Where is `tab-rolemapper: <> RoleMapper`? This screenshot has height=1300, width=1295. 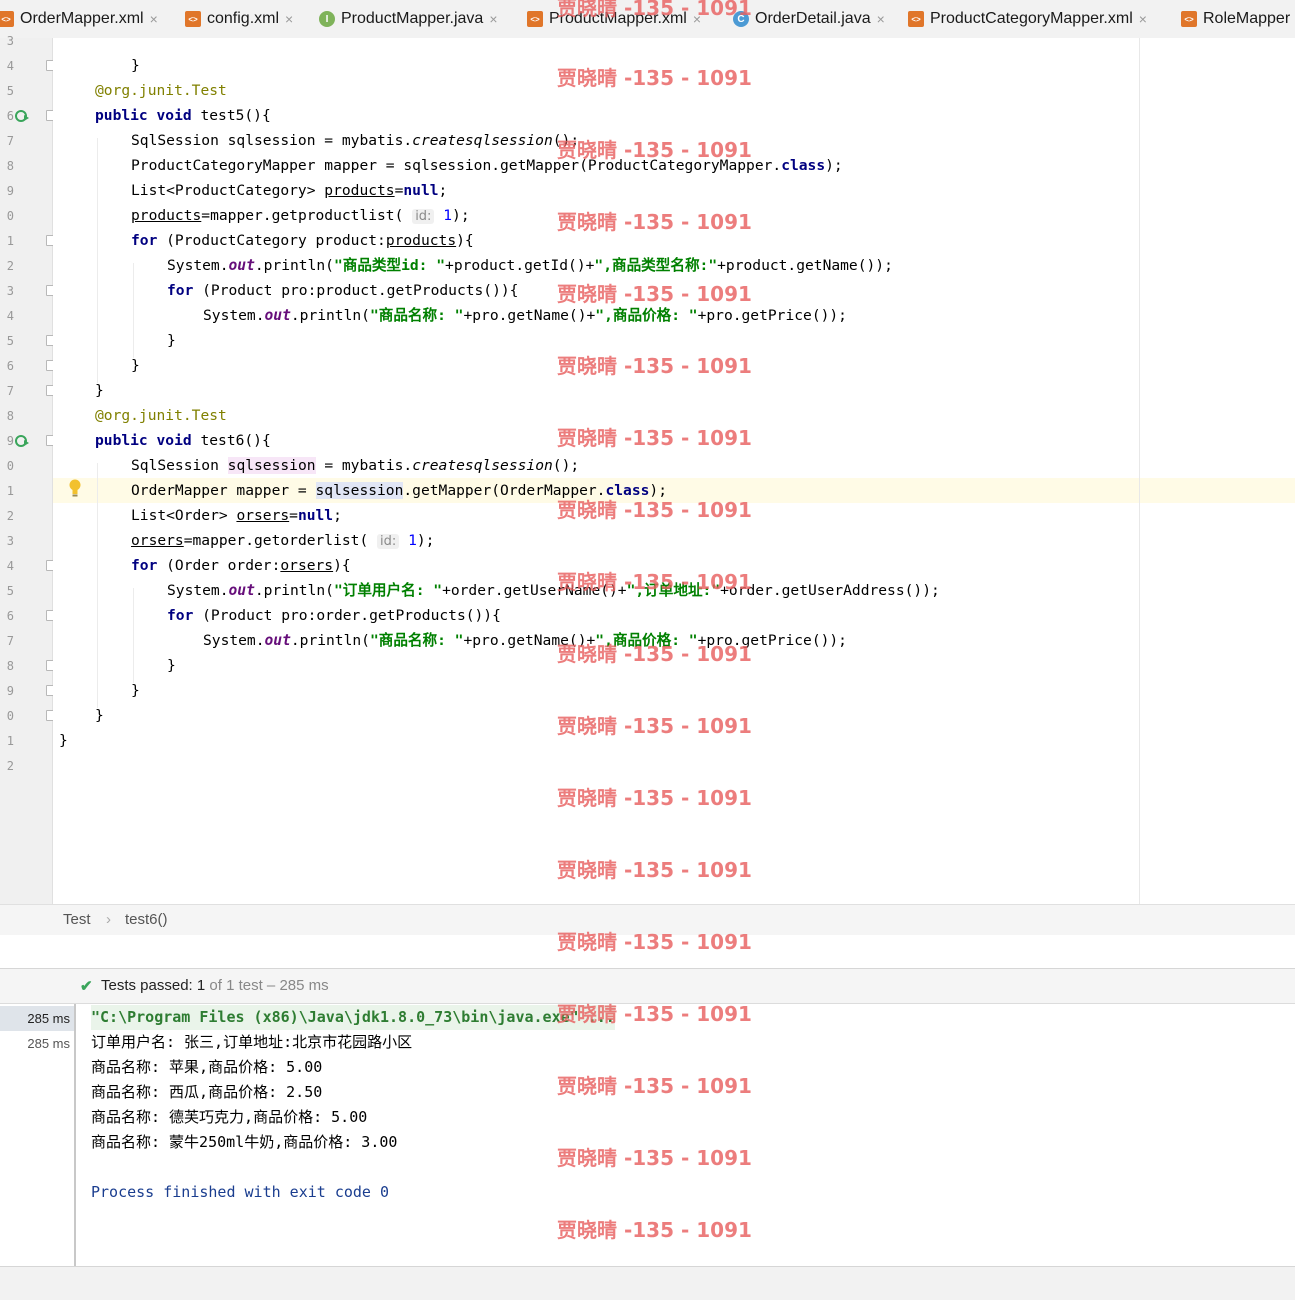 tab-rolemapper: <> RoleMapper is located at coordinates (1235, 19).